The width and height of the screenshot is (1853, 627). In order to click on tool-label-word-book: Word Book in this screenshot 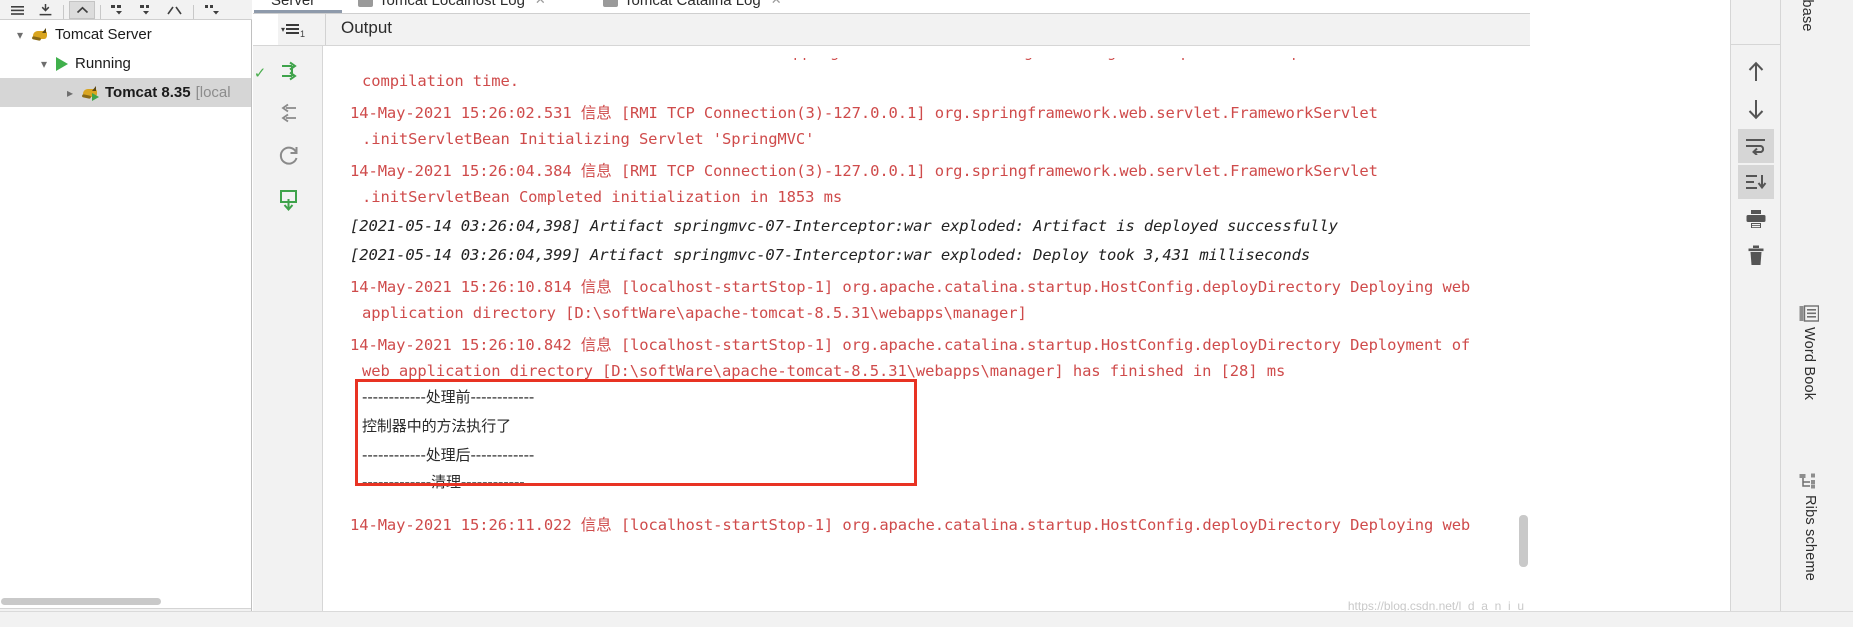, I will do `click(1809, 364)`.